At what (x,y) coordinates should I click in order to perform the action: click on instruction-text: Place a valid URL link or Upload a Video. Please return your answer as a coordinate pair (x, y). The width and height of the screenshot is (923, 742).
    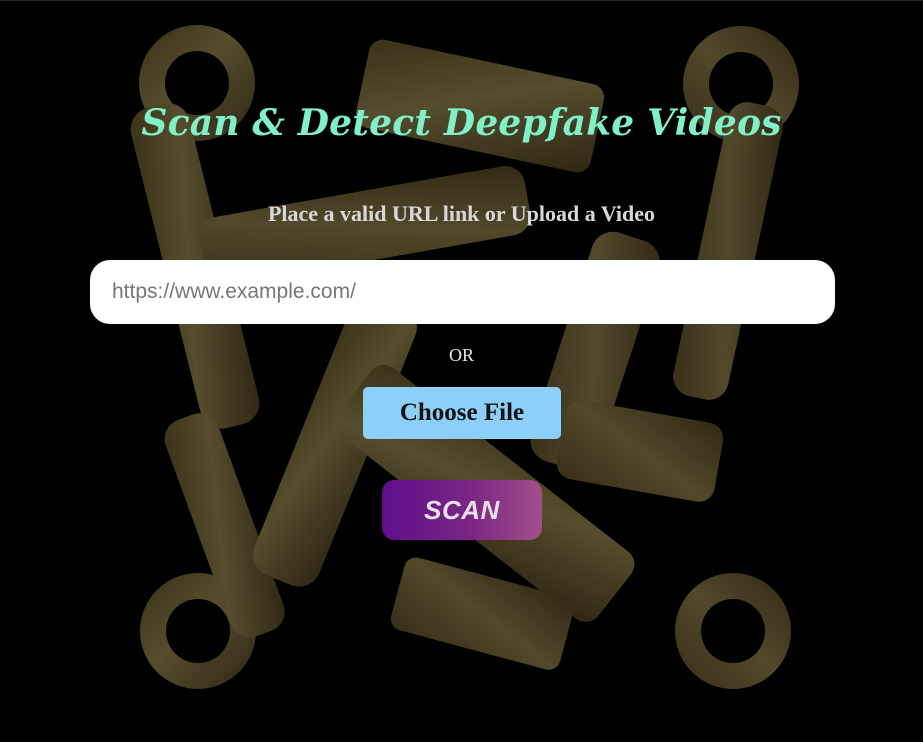
    Looking at the image, I should click on (461, 213).